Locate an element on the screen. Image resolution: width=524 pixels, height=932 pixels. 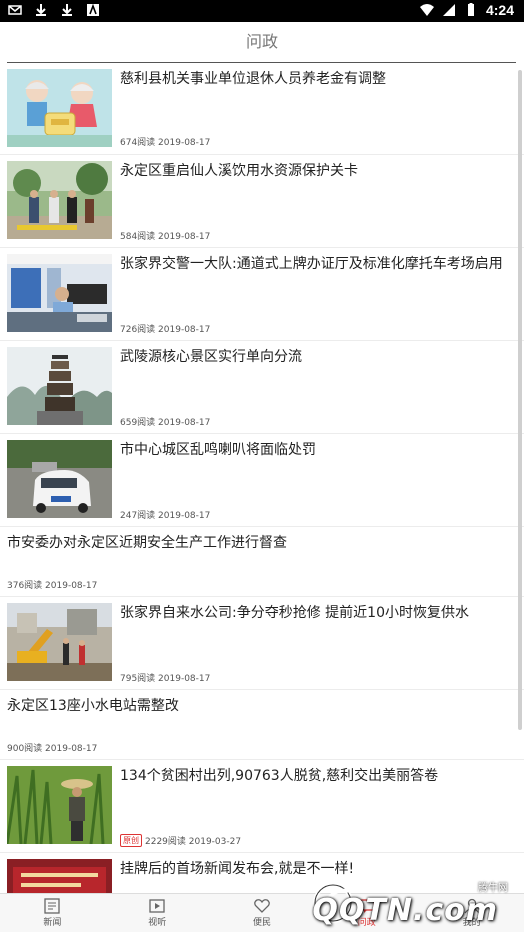
tab-label: 便民 is located at coordinates (261, 923).